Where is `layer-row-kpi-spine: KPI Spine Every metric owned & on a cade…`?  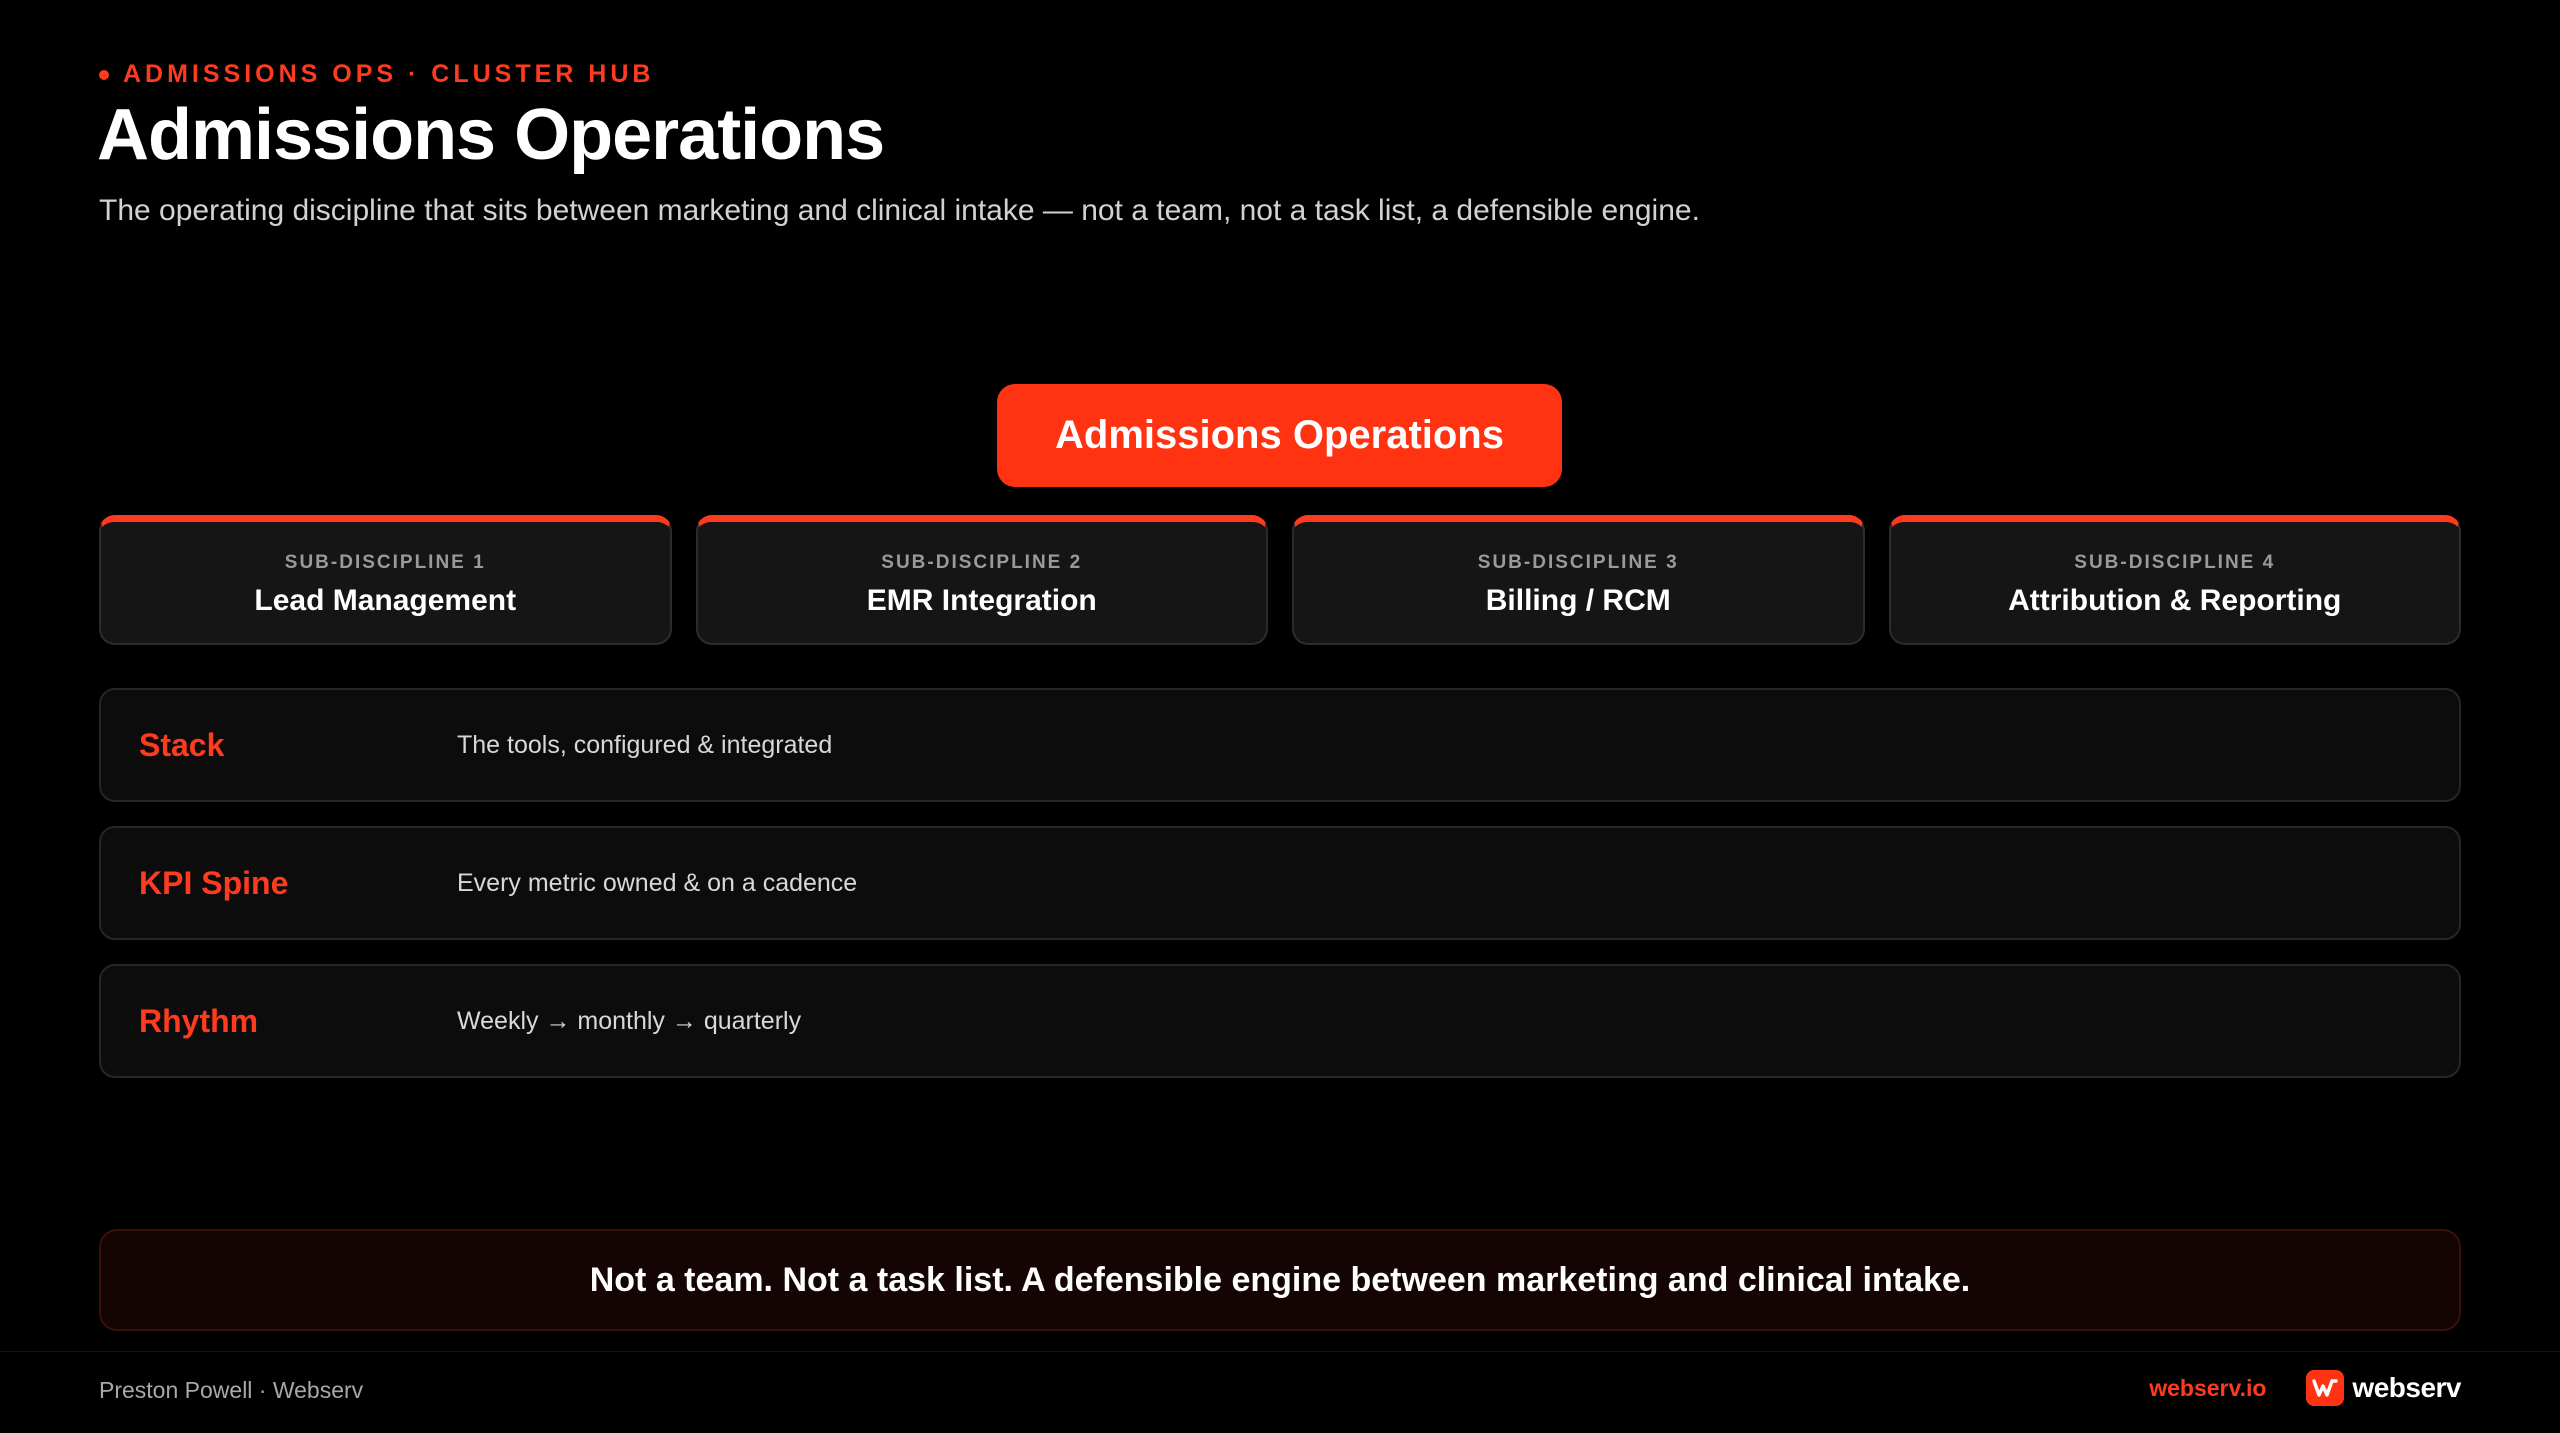
layer-row-kpi-spine: KPI Spine Every metric owned & on a cade… is located at coordinates (1280, 883).